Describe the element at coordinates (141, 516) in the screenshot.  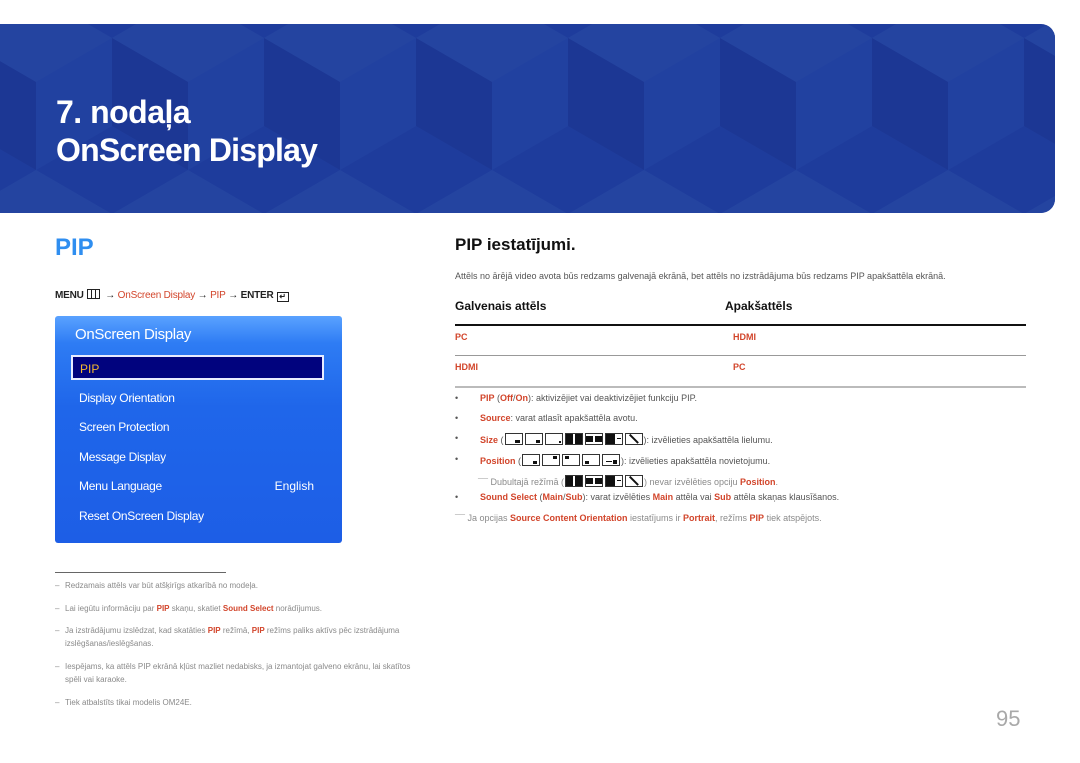
I see `osd-item-reset: Reset OnScreen Display` at that location.